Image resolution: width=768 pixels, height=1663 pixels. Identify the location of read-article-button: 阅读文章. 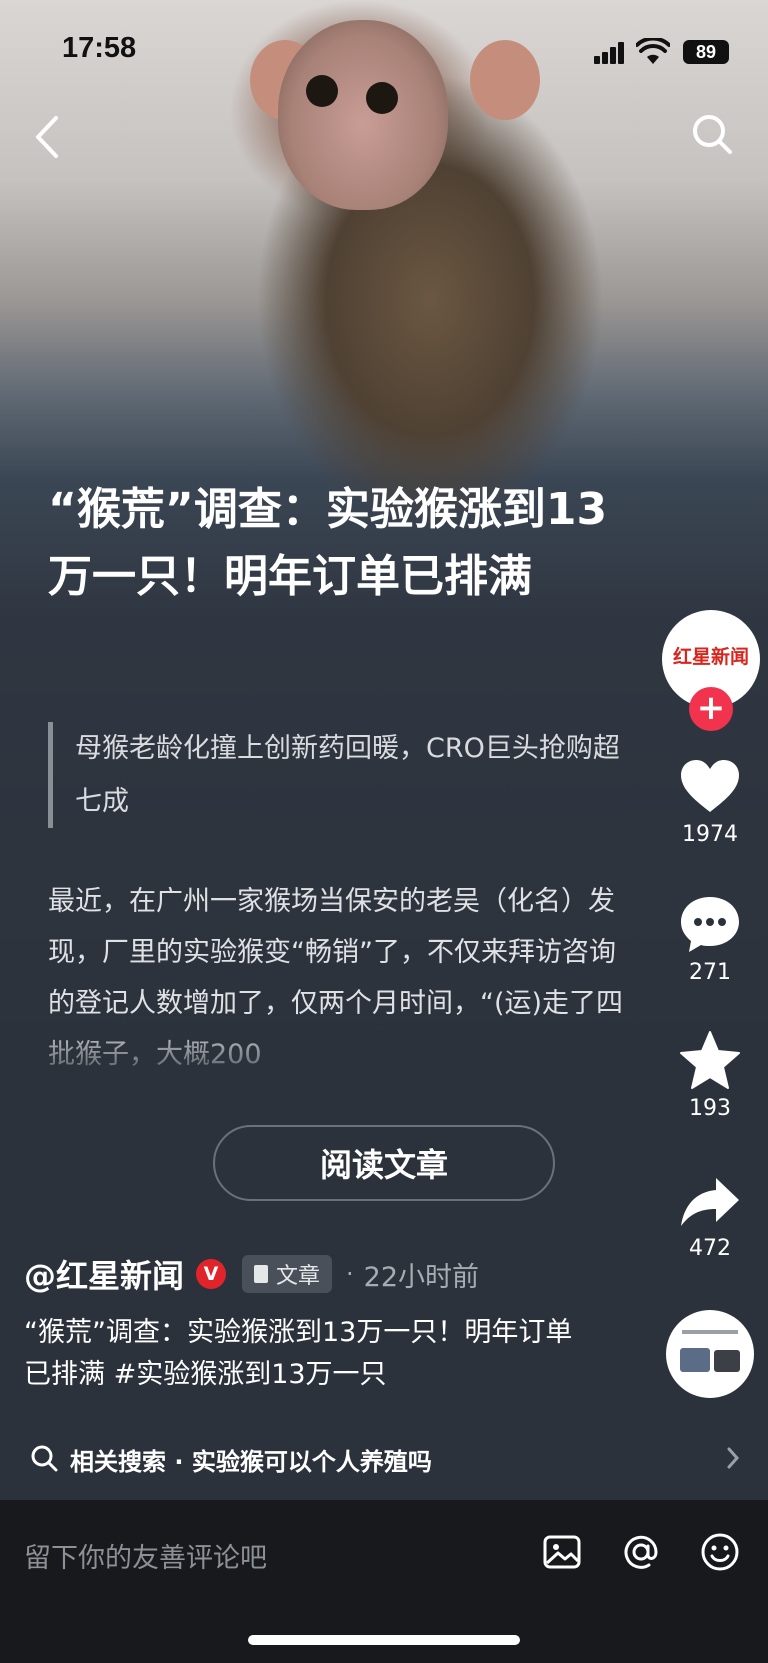
(384, 1163).